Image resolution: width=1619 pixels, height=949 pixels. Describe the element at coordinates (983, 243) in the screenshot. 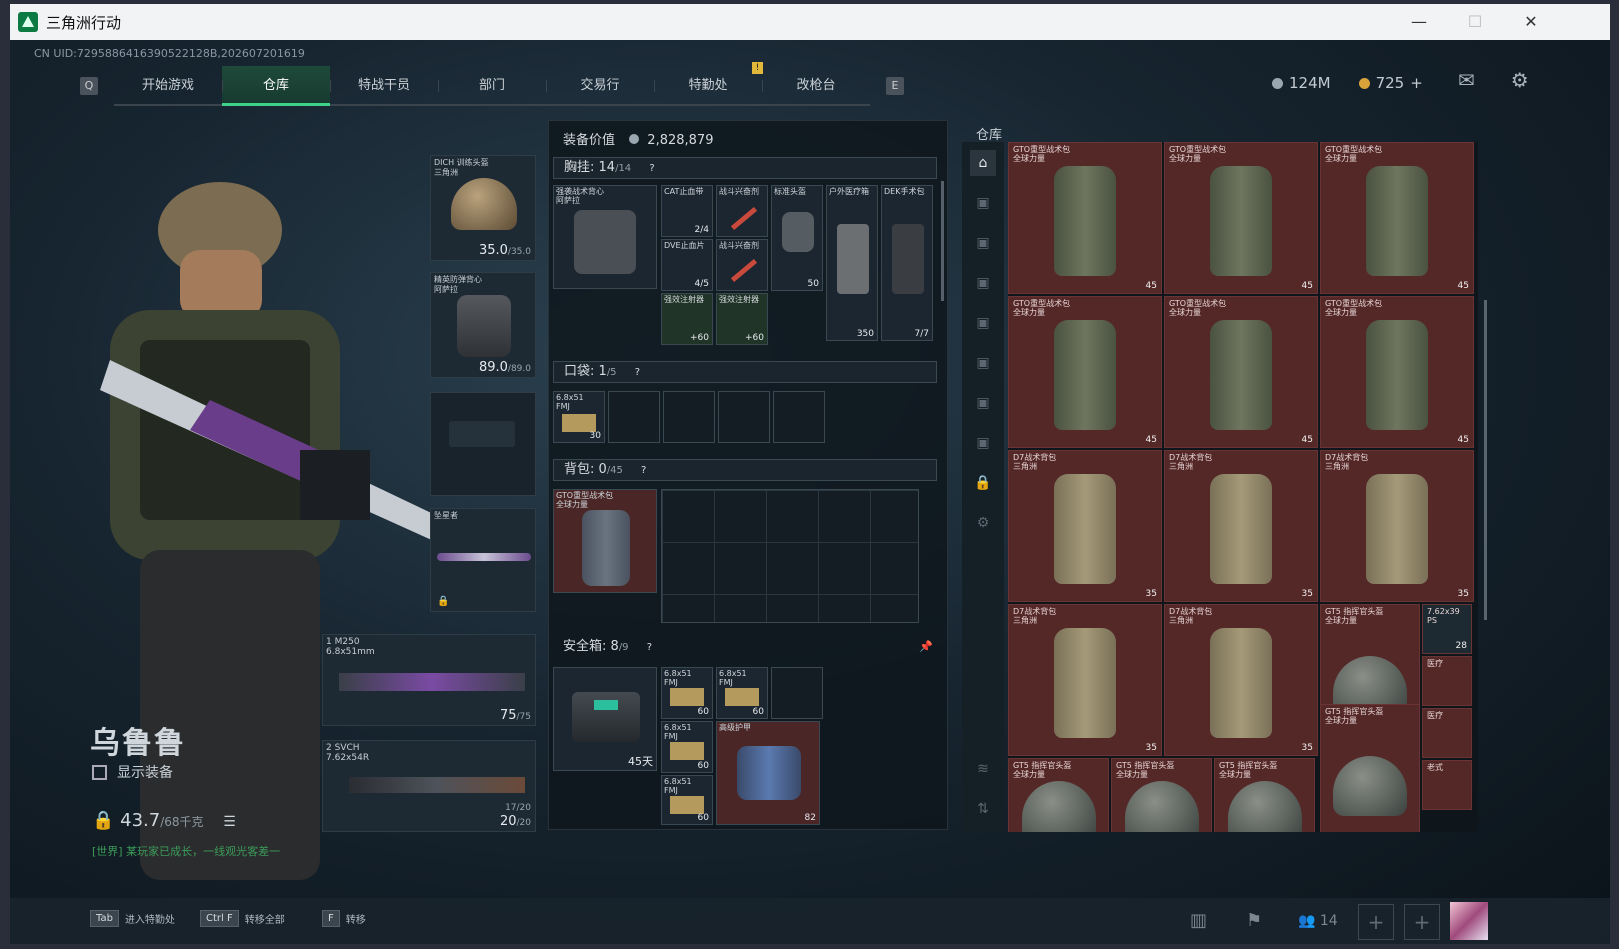

I see `storage-tab-2-icon: ▣` at that location.